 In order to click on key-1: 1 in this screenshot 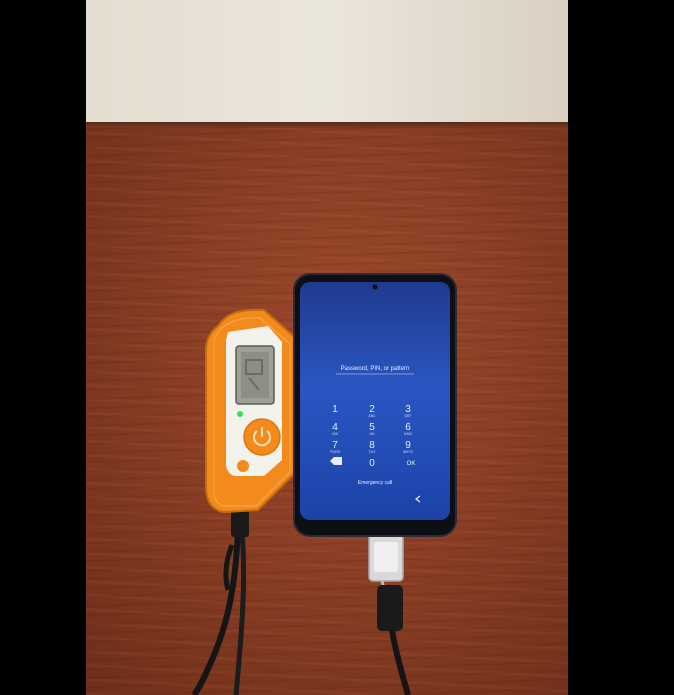, I will do `click(335, 409)`.